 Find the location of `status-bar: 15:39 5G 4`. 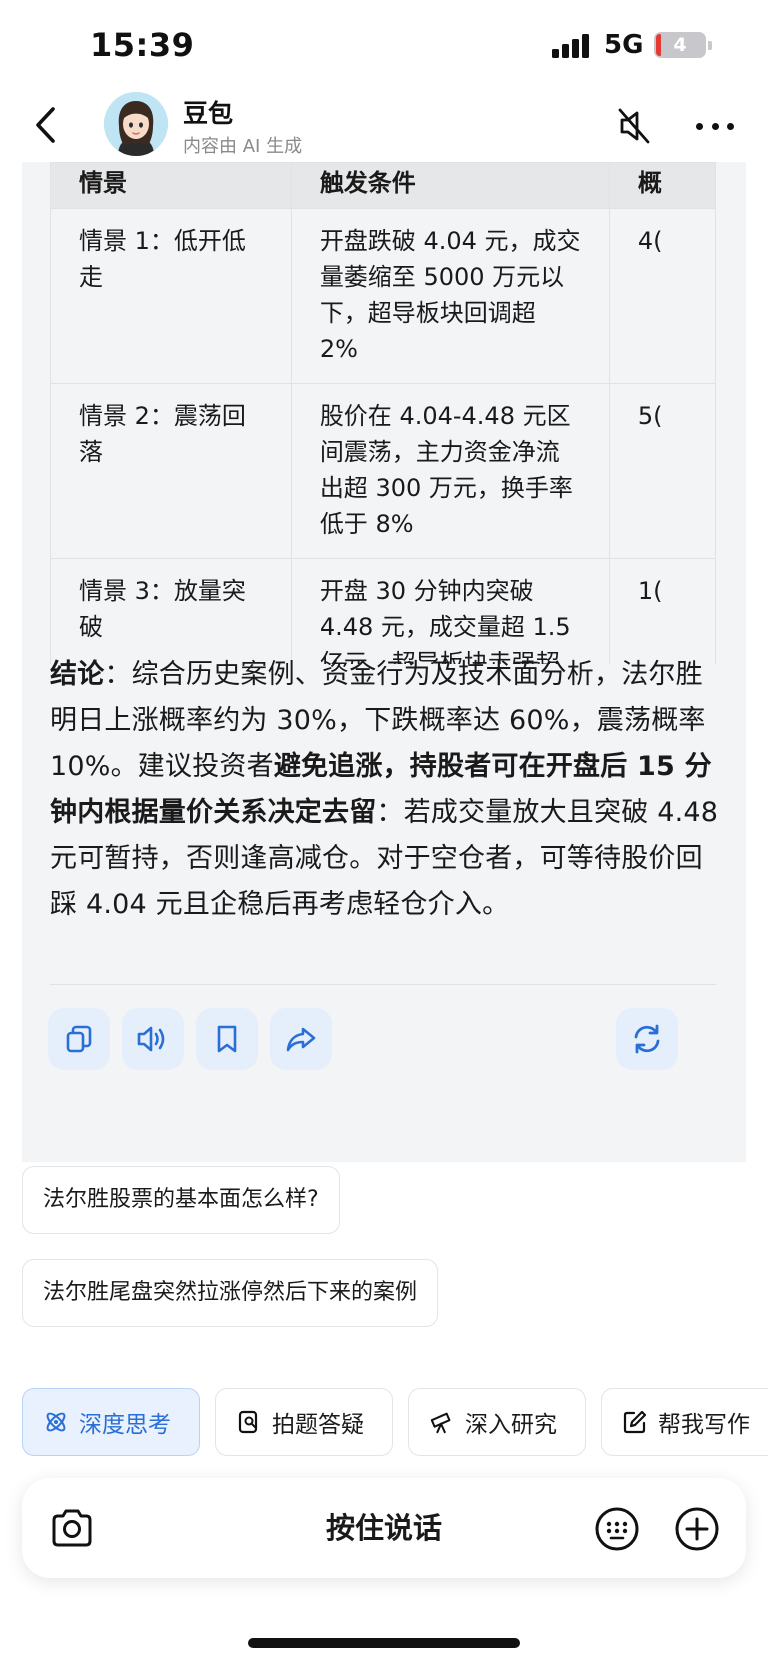

status-bar: 15:39 5G 4 is located at coordinates (384, 46).